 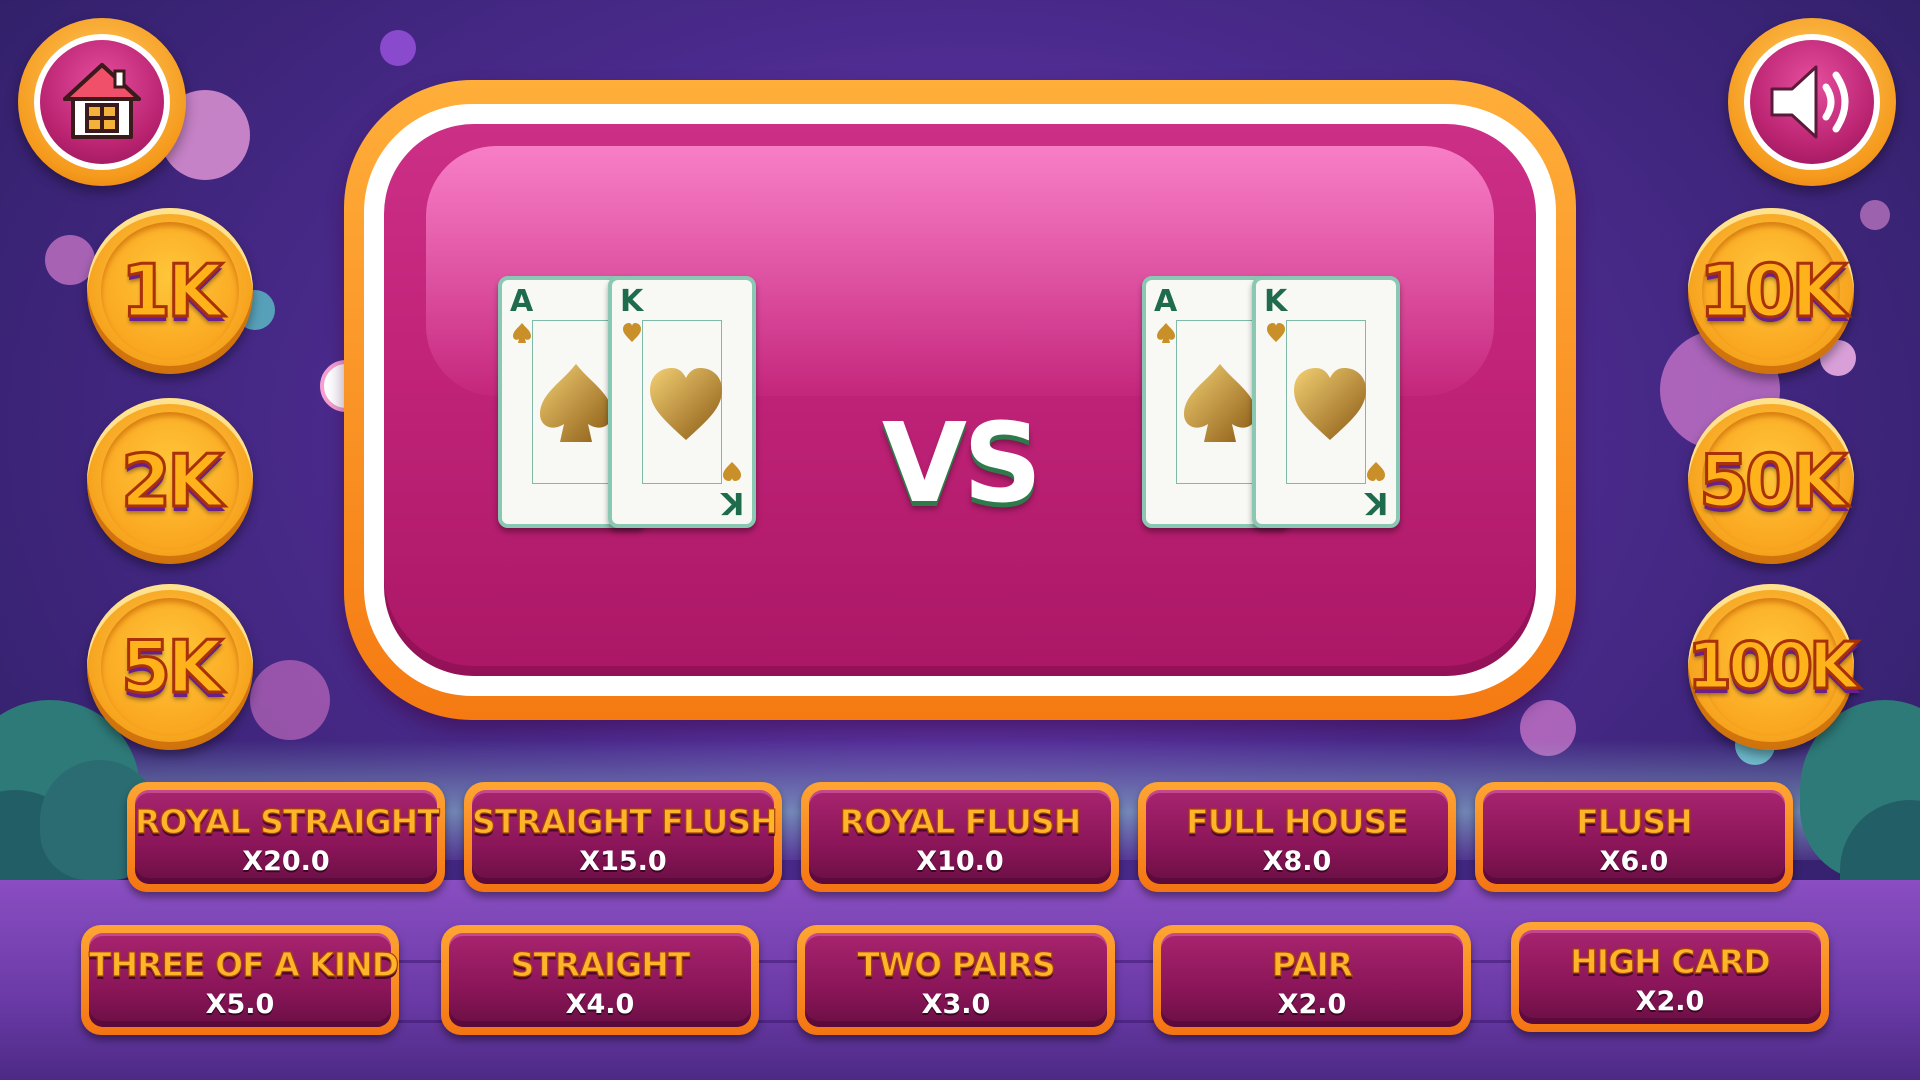 What do you see at coordinates (287, 821) in the screenshot?
I see `ranking-name: ROYAL STRAIGHT` at bounding box center [287, 821].